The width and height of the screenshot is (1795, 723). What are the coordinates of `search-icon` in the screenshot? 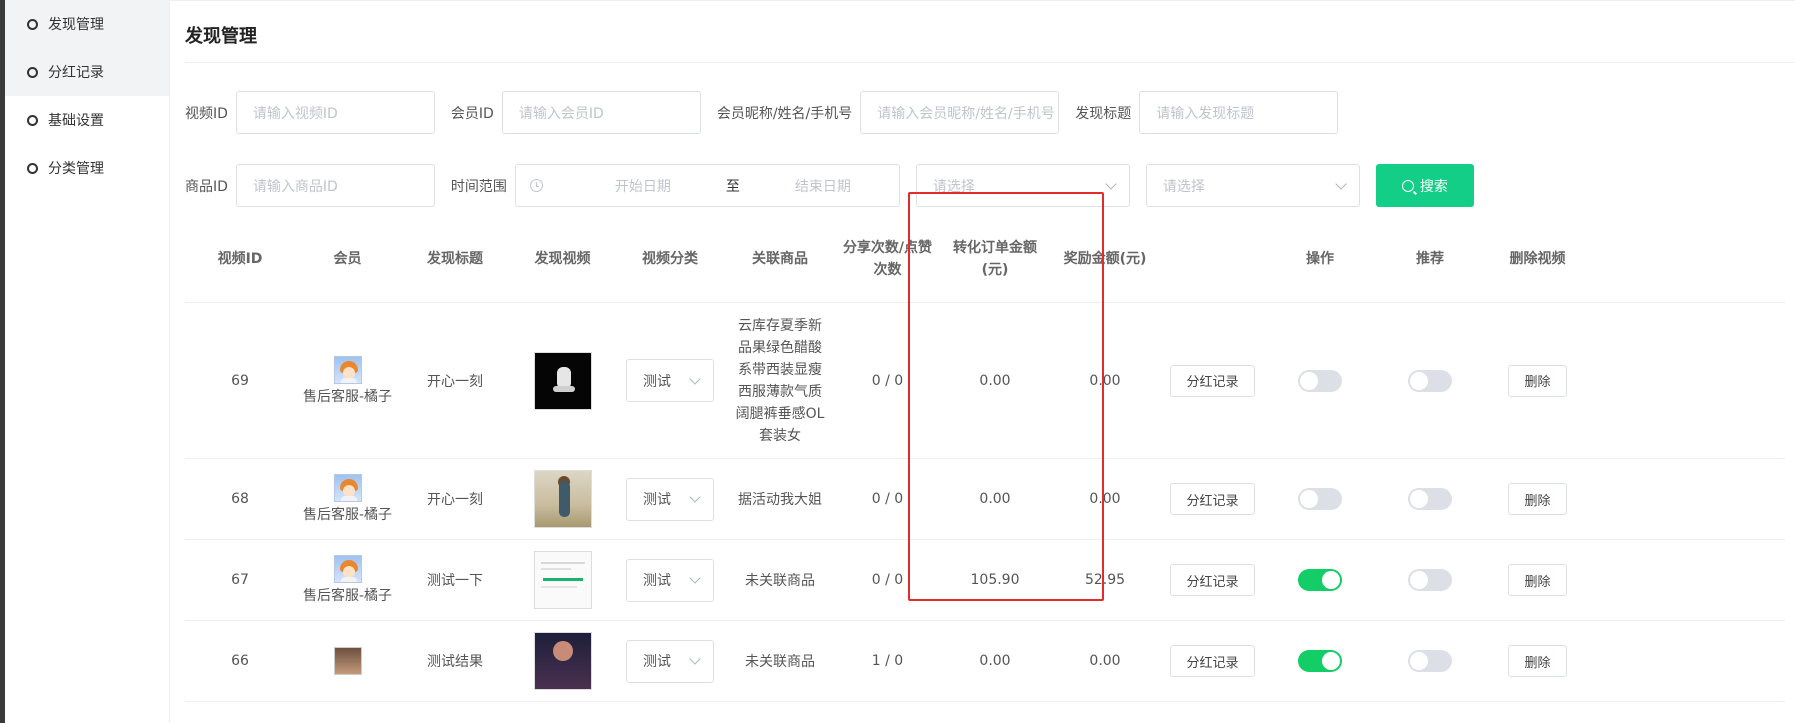 It's located at (1407, 185).